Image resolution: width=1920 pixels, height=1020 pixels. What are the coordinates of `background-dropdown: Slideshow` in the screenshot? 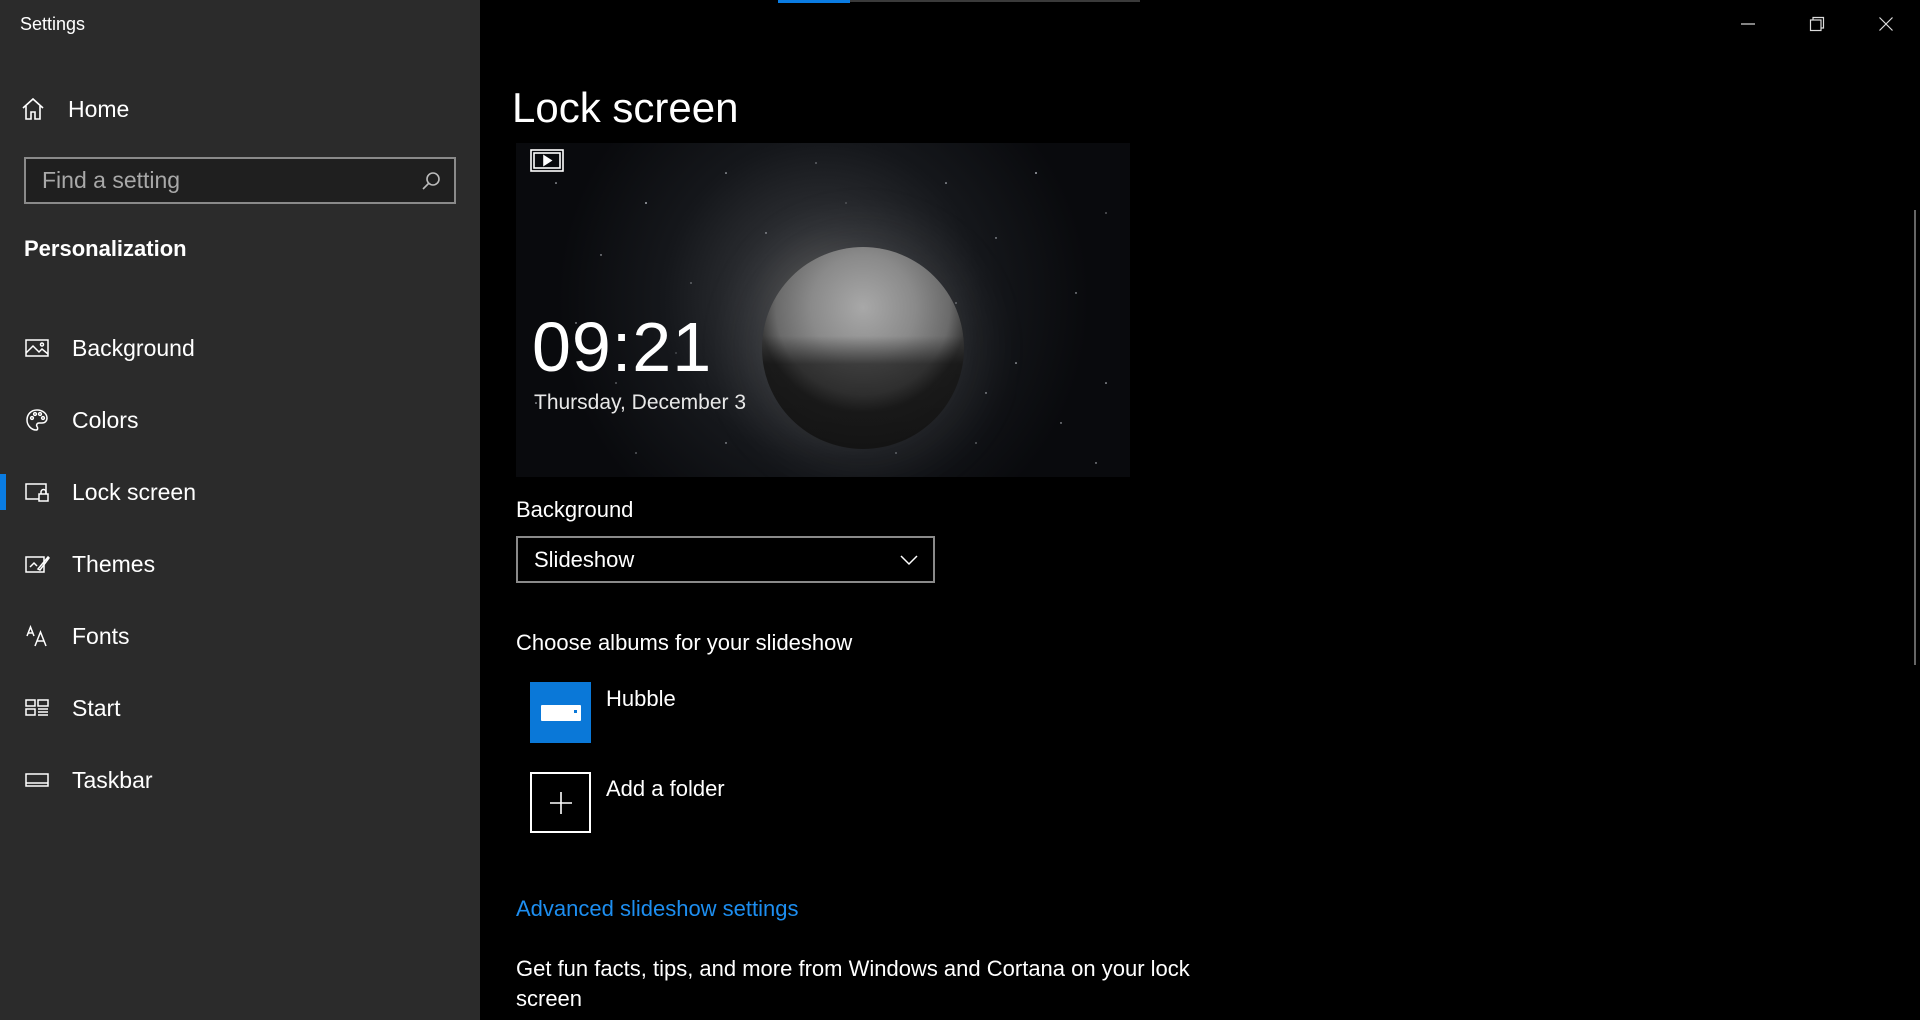 It's located at (725, 559).